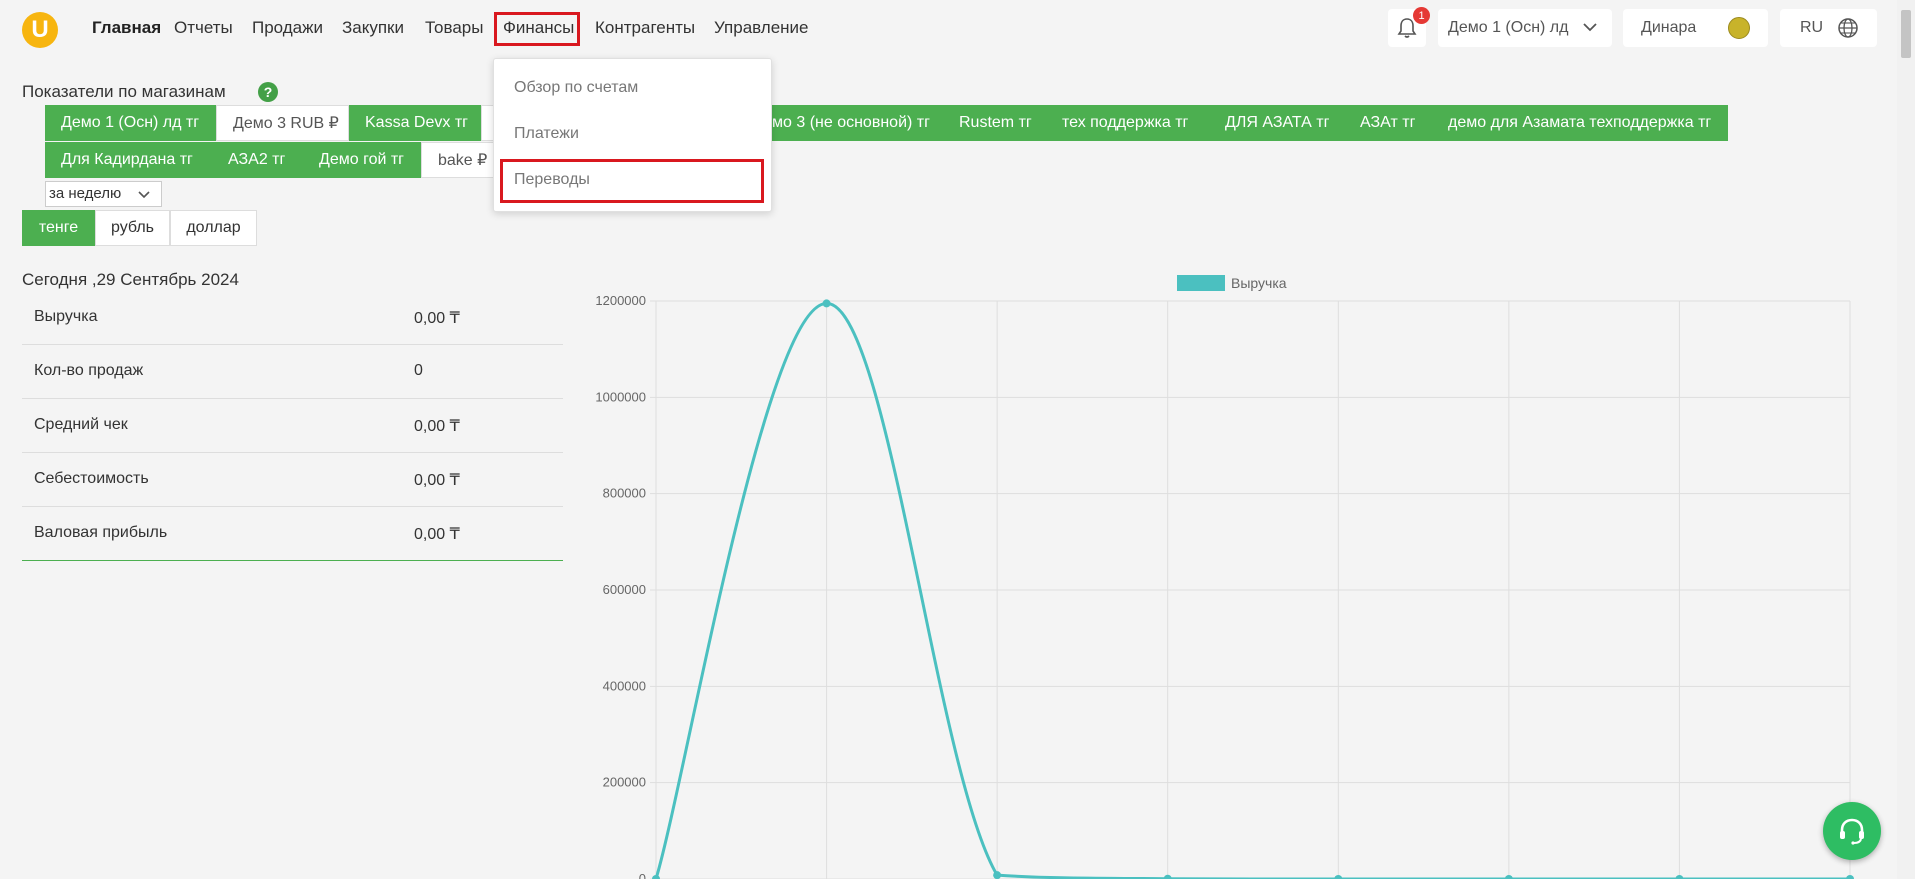 The height and width of the screenshot is (879, 1915). What do you see at coordinates (1812, 27) in the screenshot?
I see `language-label: RU` at bounding box center [1812, 27].